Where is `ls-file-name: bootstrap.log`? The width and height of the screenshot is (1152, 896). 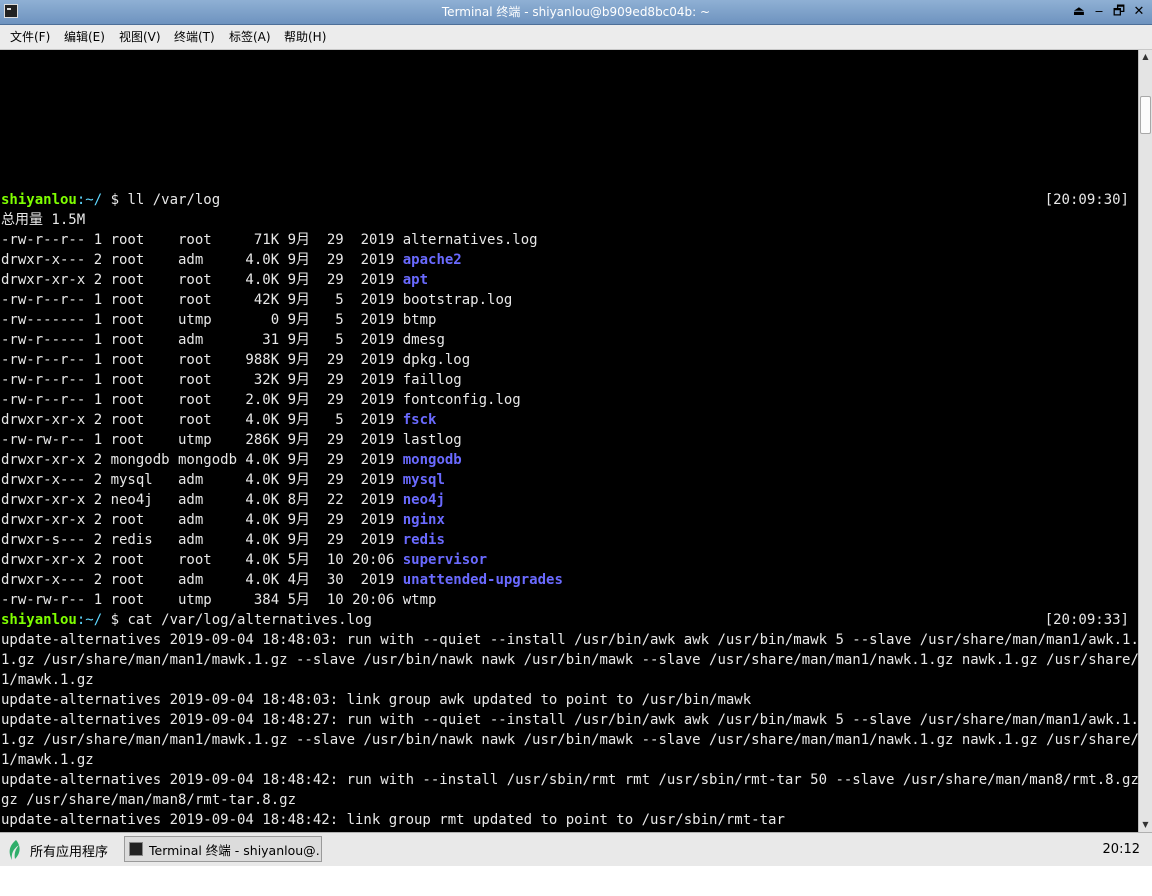 ls-file-name: bootstrap.log is located at coordinates (457, 300).